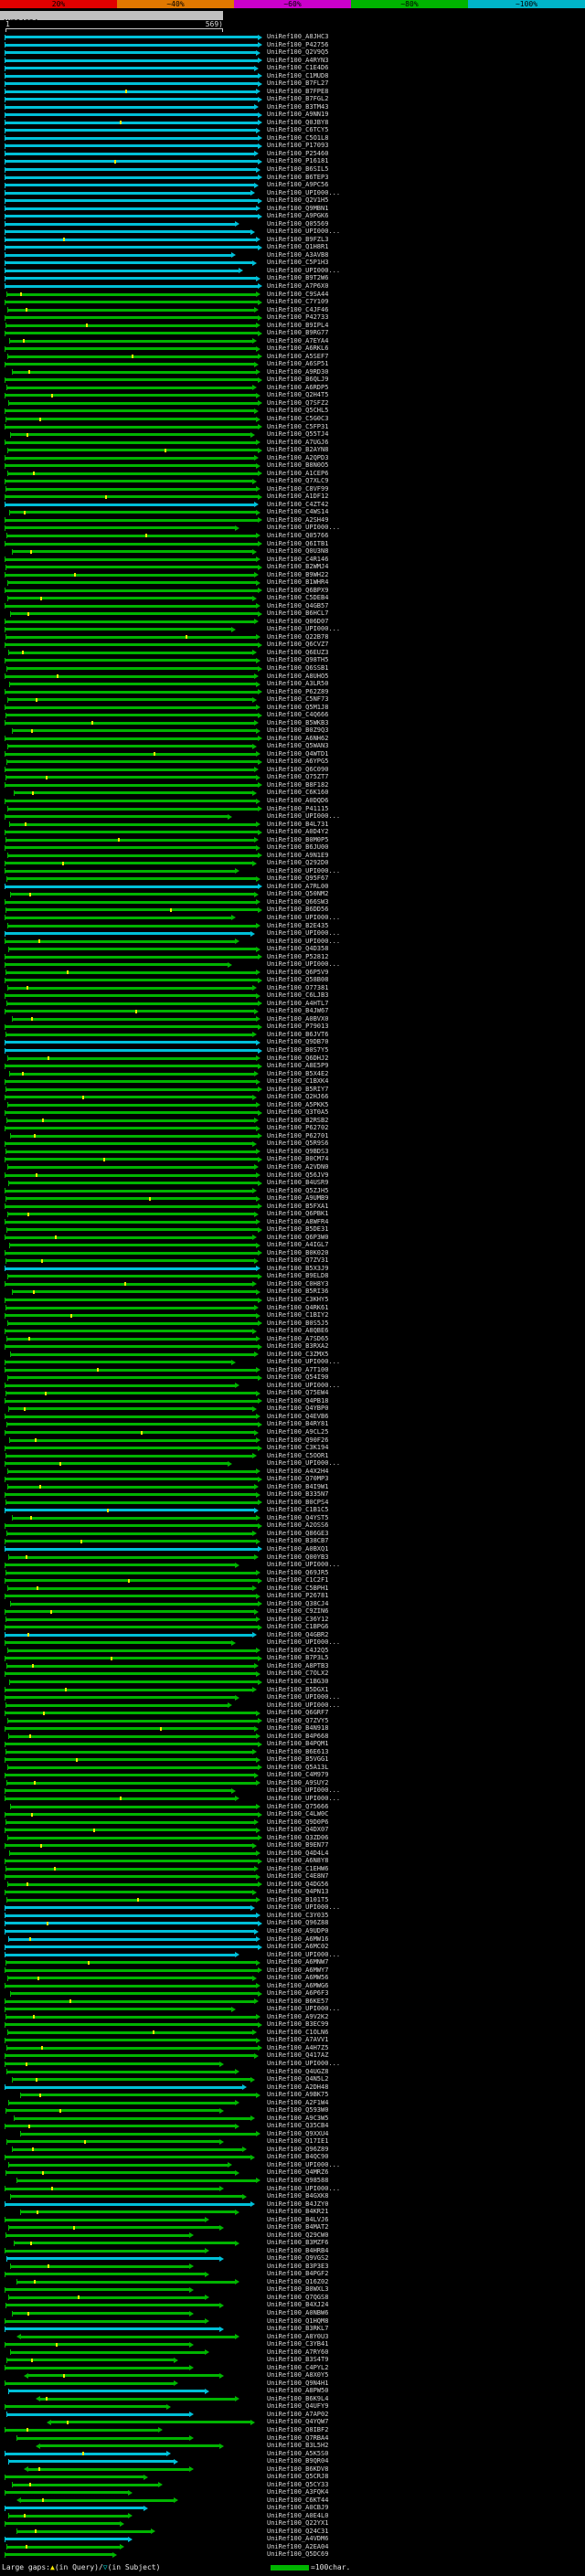  Describe the element at coordinates (322, 801) in the screenshot. I see `hit-label: UniRef100_A0DQD6` at that location.